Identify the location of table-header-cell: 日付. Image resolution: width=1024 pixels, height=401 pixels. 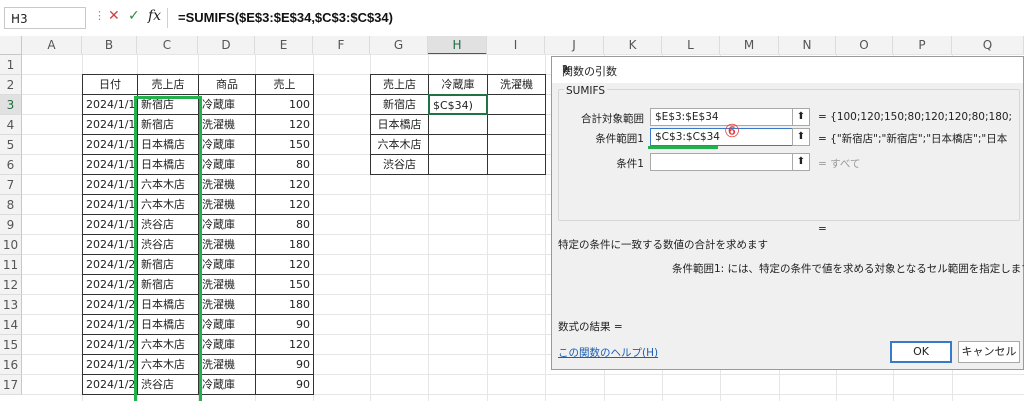
(110, 84).